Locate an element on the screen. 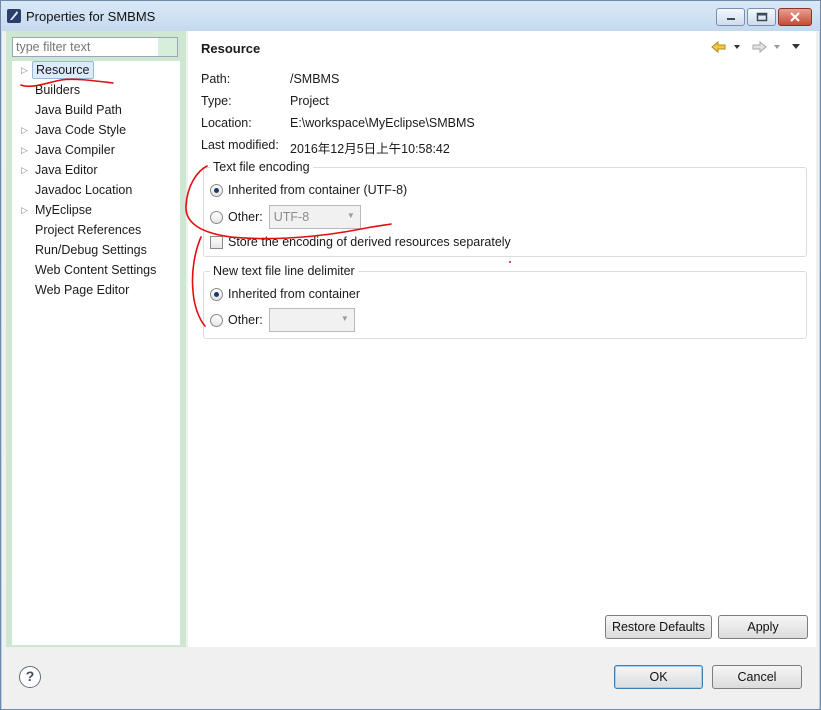 The height and width of the screenshot is (710, 821). delimiter-inherited-radio is located at coordinates (216, 294).